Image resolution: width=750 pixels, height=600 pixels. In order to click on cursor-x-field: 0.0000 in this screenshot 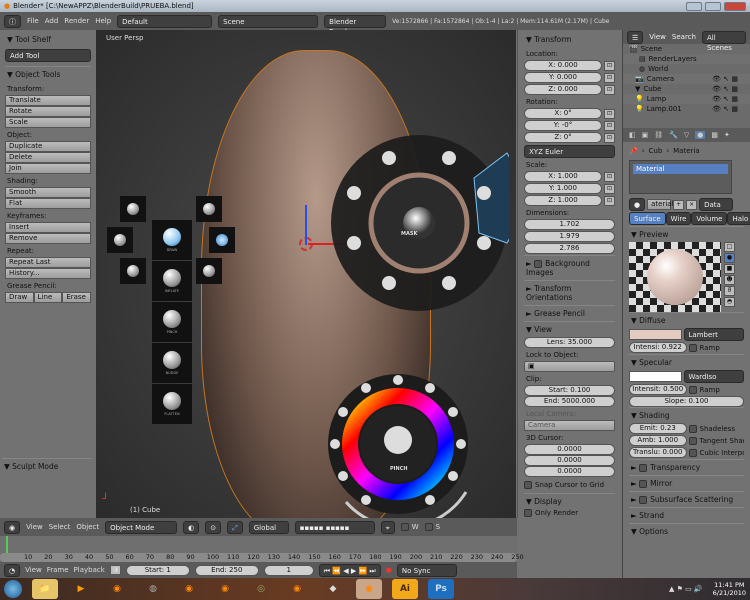, I will do `click(569, 449)`.